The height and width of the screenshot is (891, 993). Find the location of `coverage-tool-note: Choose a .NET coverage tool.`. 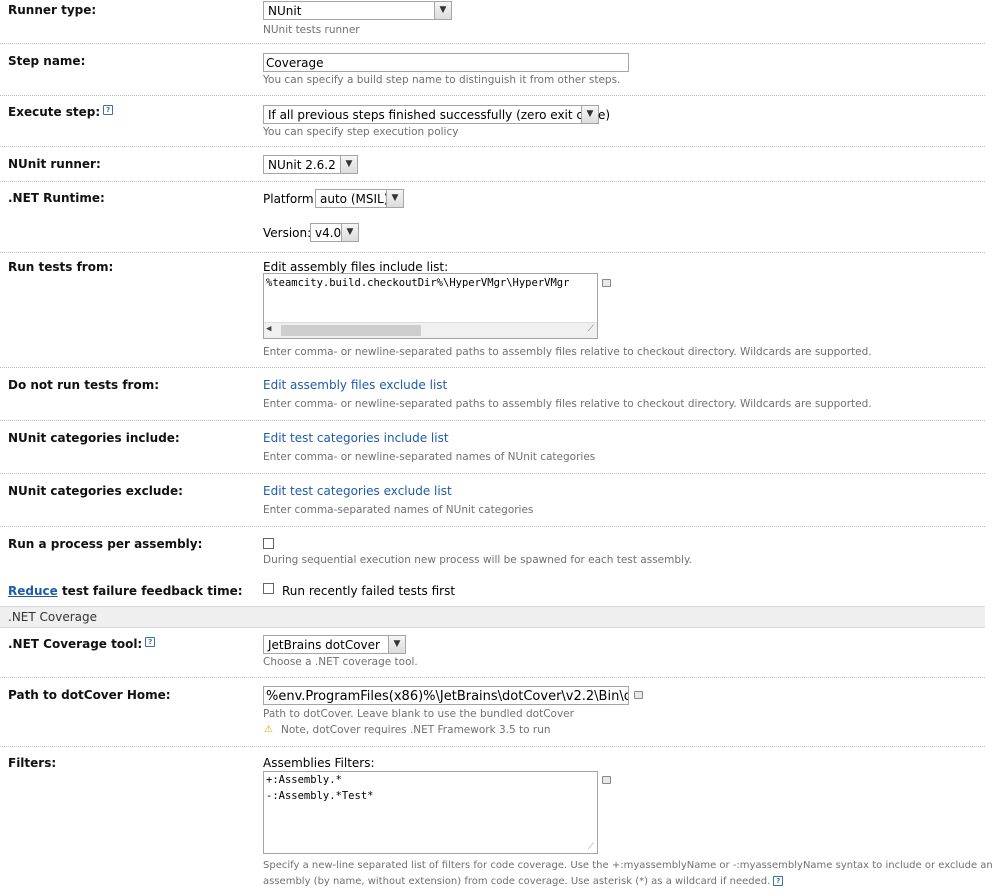

coverage-tool-note: Choose a .NET coverage tool. is located at coordinates (340, 662).